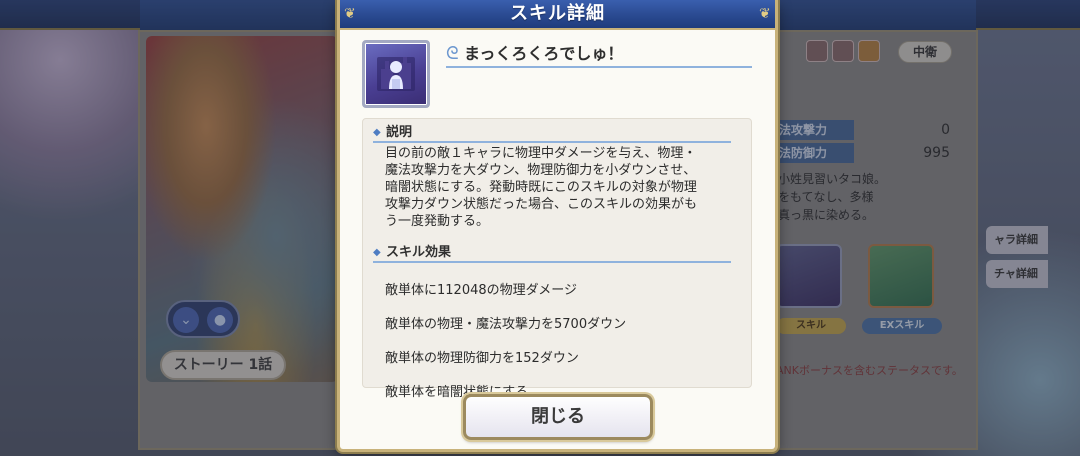 The height and width of the screenshot is (456, 1080). Describe the element at coordinates (396, 74) in the screenshot. I see `skill-icon` at that location.